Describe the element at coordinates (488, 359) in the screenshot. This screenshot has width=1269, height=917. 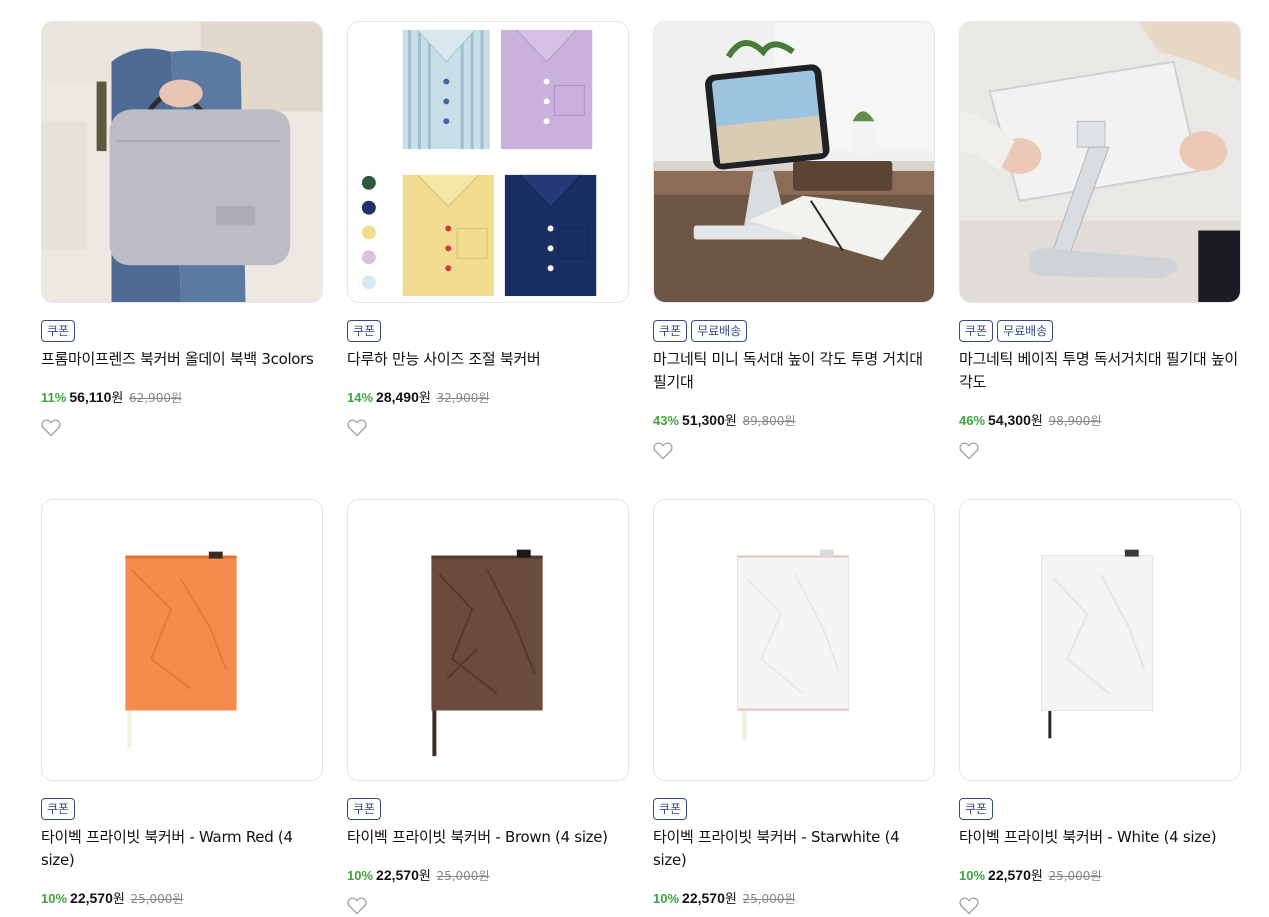
I see `product-title: 다루하 만능 사이즈 조절 북커버` at that location.